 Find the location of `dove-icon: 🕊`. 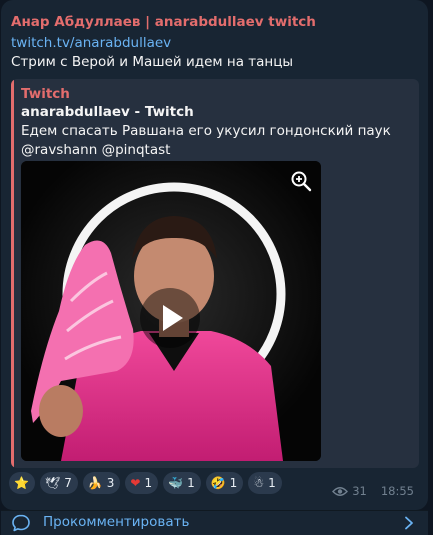

dove-icon: 🕊 is located at coordinates (52, 483).